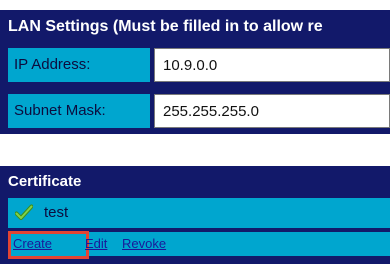 The image size is (390, 264). I want to click on certificate-row: test, so click(199, 213).